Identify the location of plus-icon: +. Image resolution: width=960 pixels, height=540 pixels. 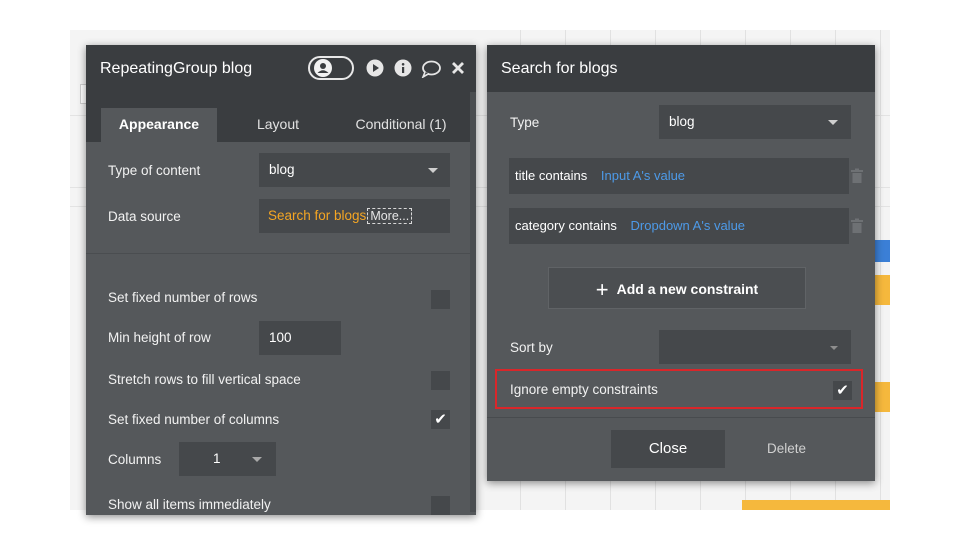
(602, 289).